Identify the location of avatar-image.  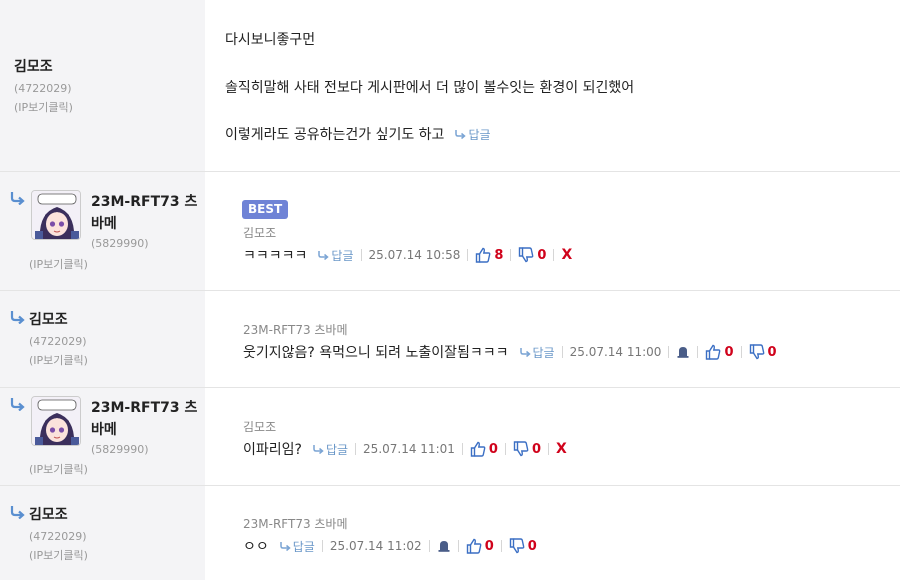
(56, 421).